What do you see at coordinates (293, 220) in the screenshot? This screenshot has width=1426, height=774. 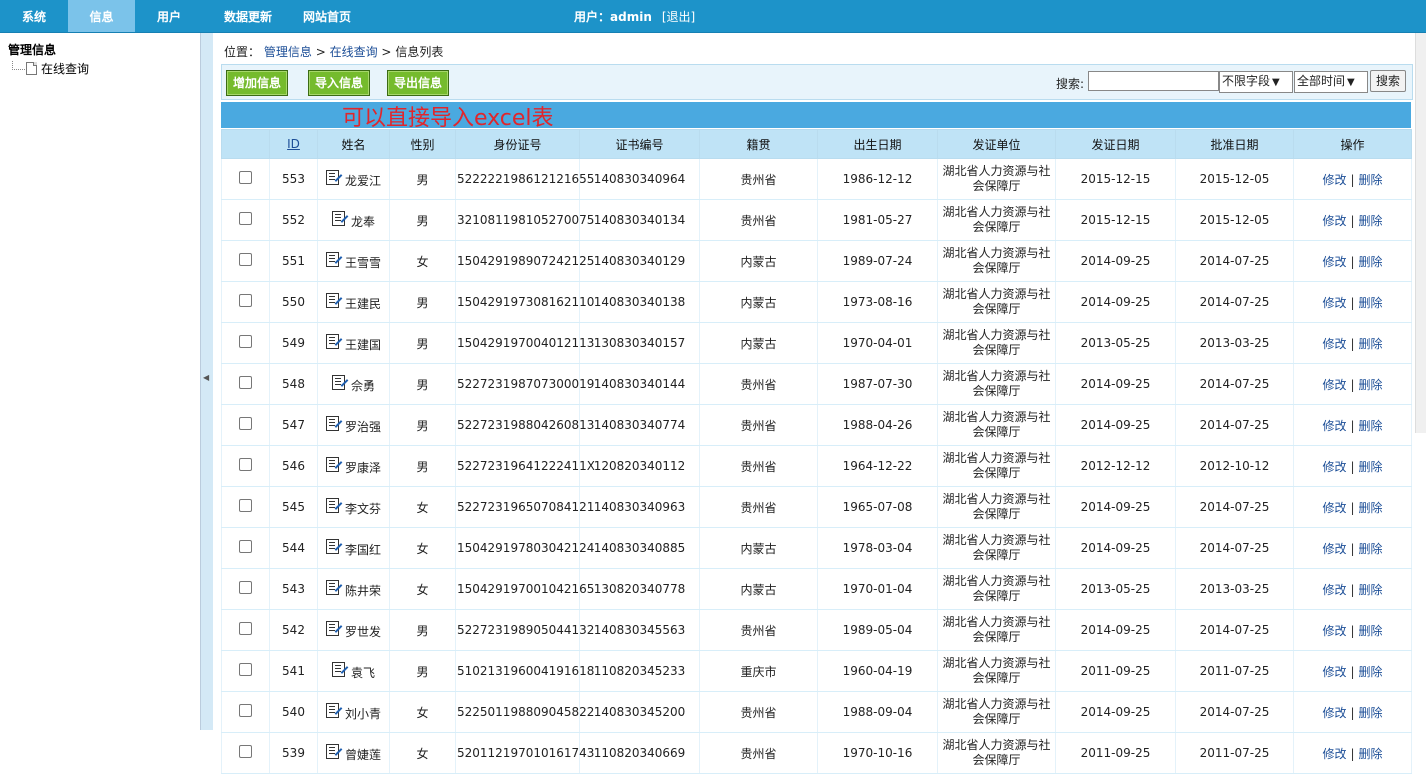 I see `id-cell: 552` at bounding box center [293, 220].